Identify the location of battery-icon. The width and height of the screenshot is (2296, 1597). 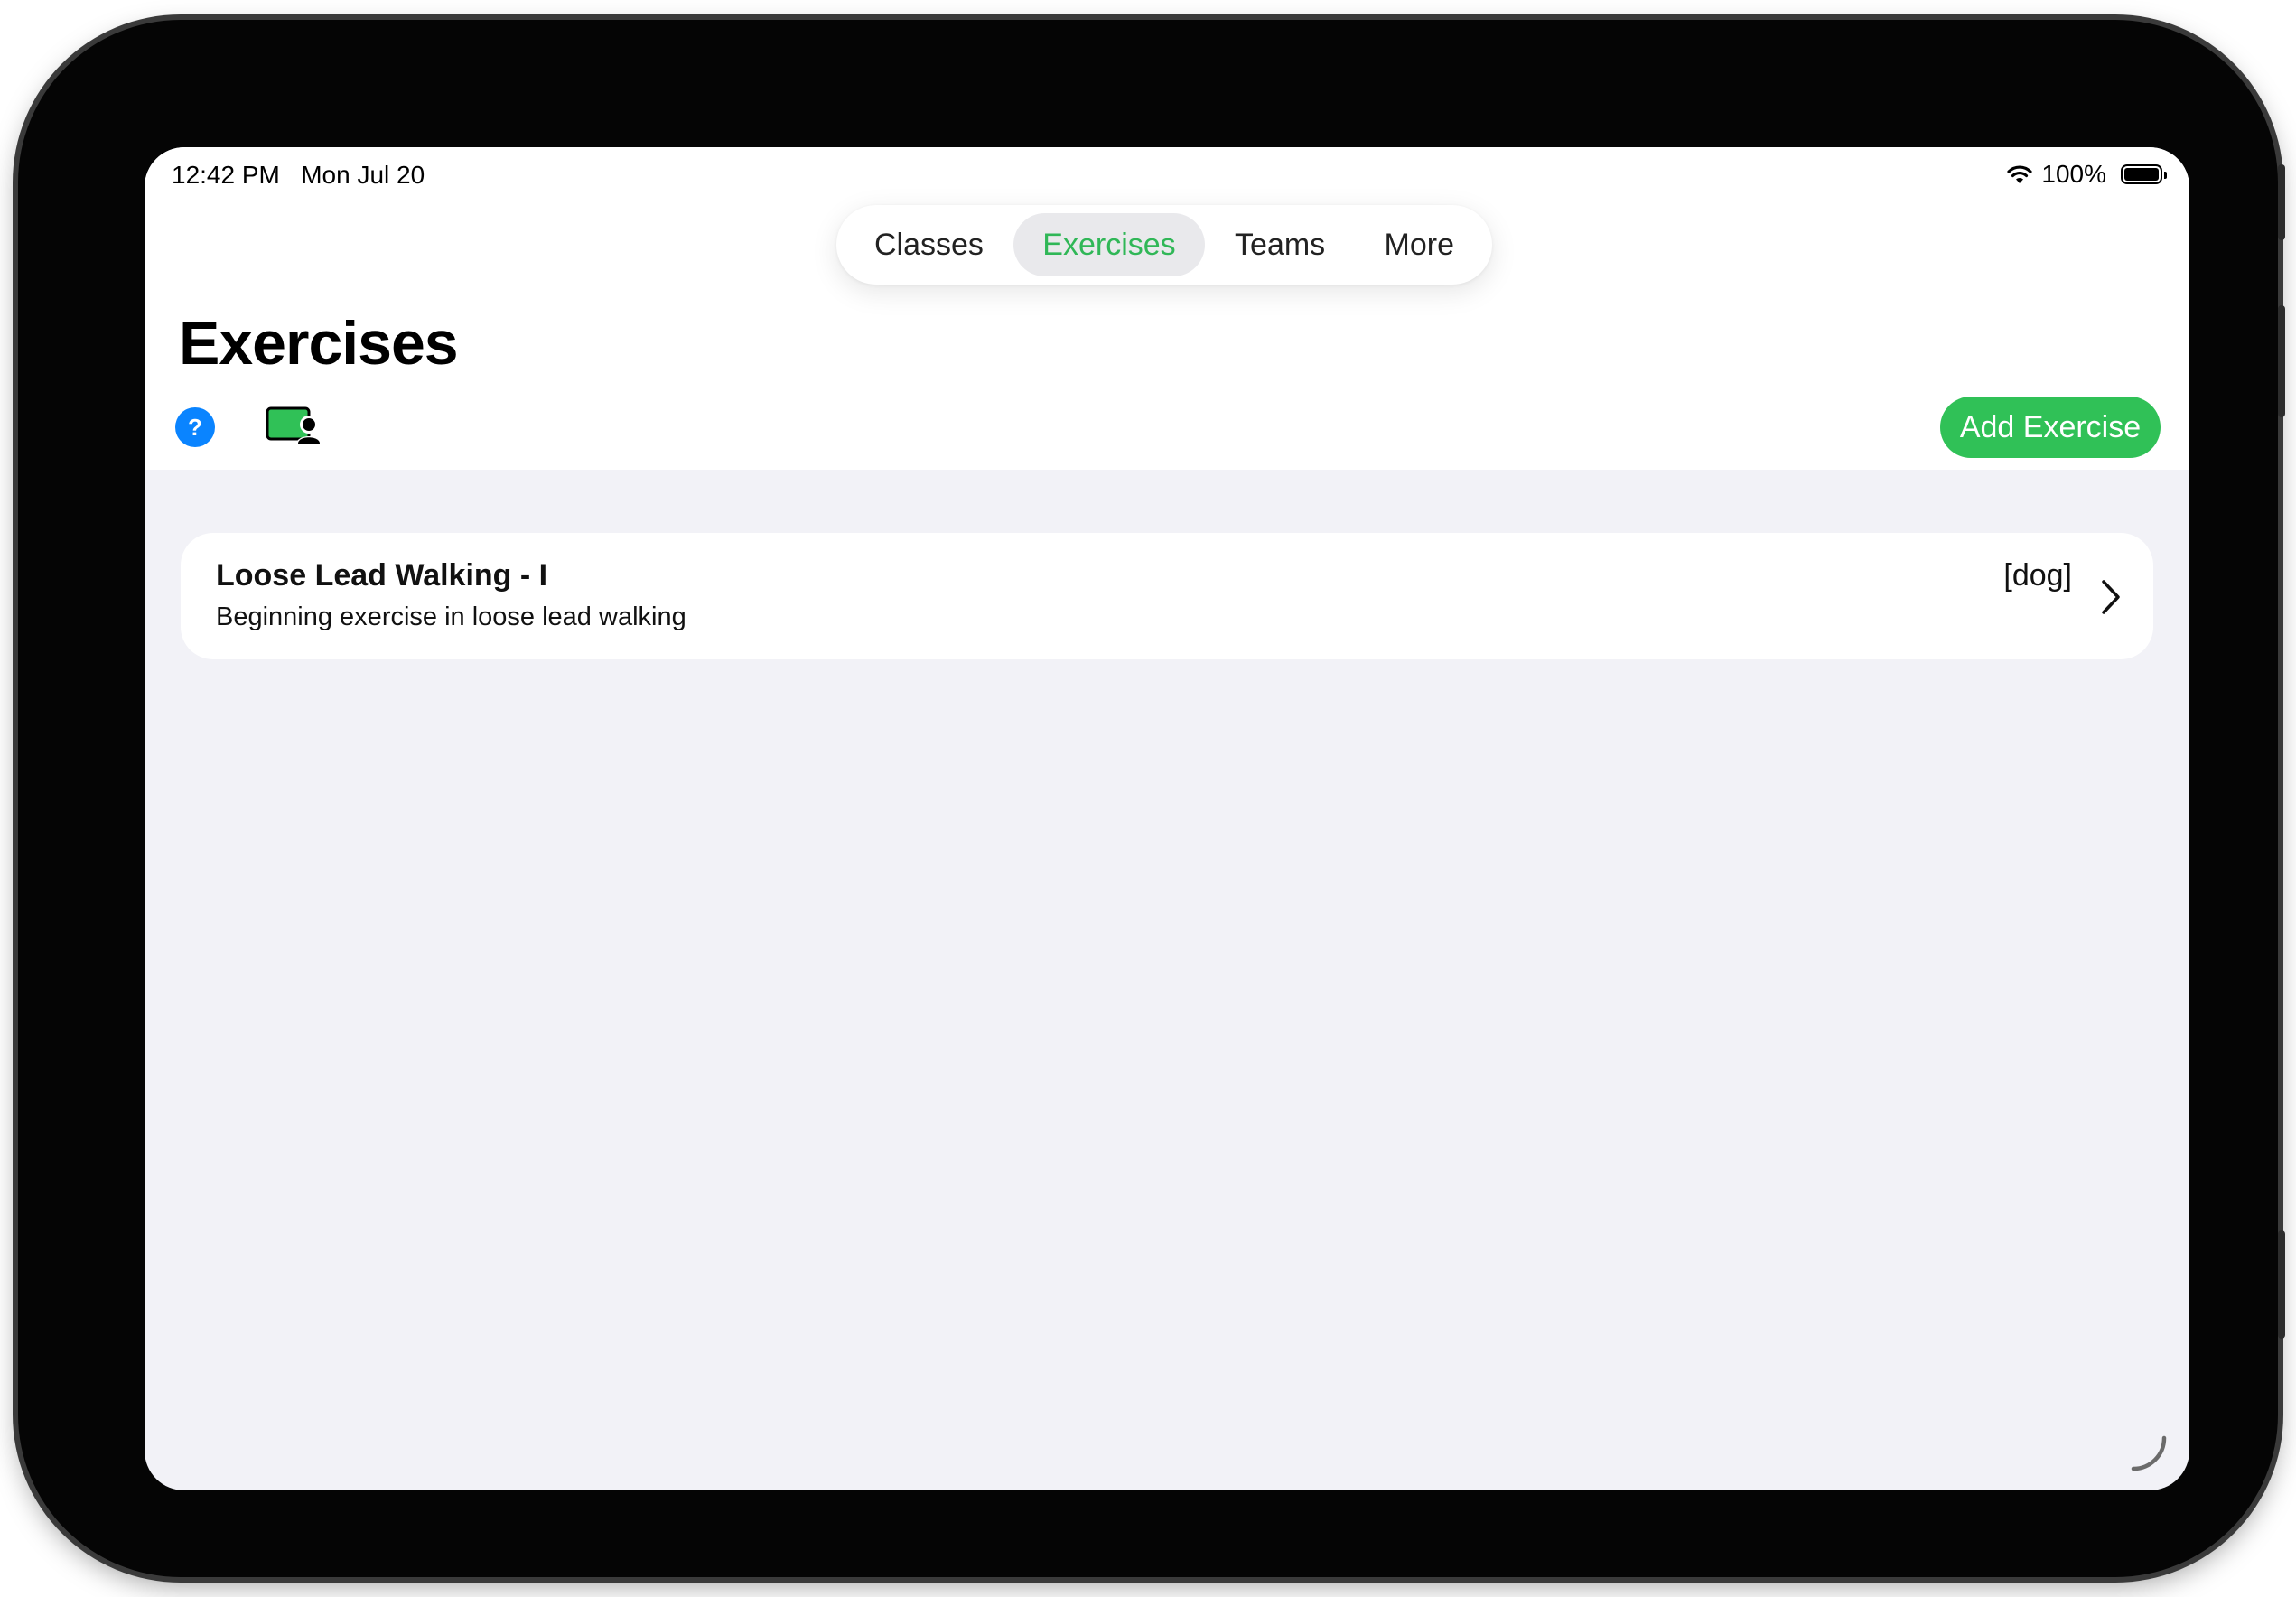
(2144, 174).